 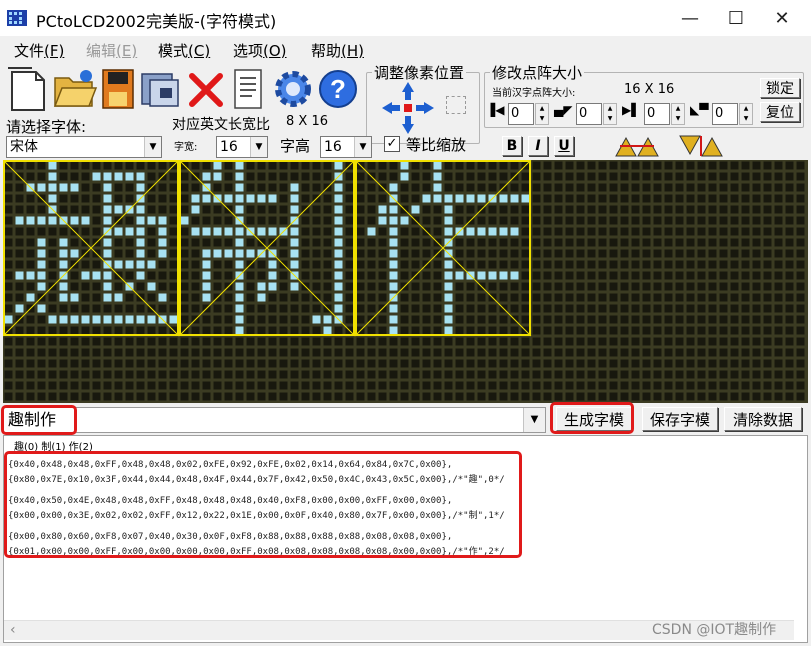 I want to click on clear-data-button: 清除数据, so click(x=763, y=419).